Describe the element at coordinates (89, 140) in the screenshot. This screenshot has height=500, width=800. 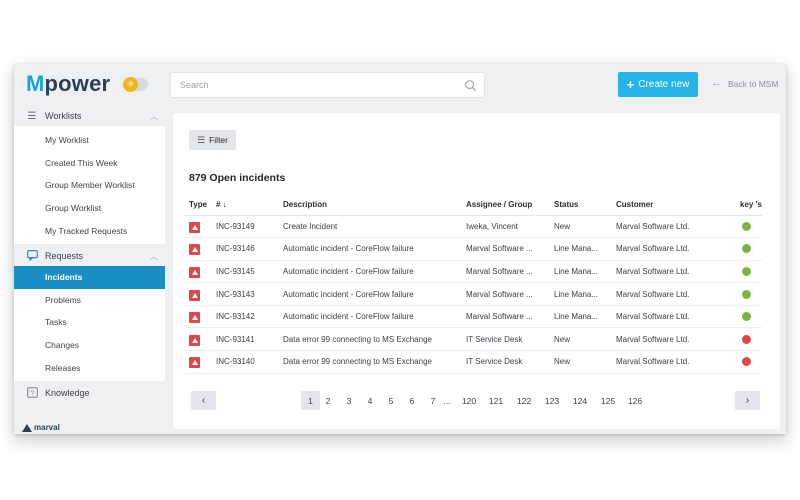
I see `sidebar-item-my-worklist: My Worklist` at that location.